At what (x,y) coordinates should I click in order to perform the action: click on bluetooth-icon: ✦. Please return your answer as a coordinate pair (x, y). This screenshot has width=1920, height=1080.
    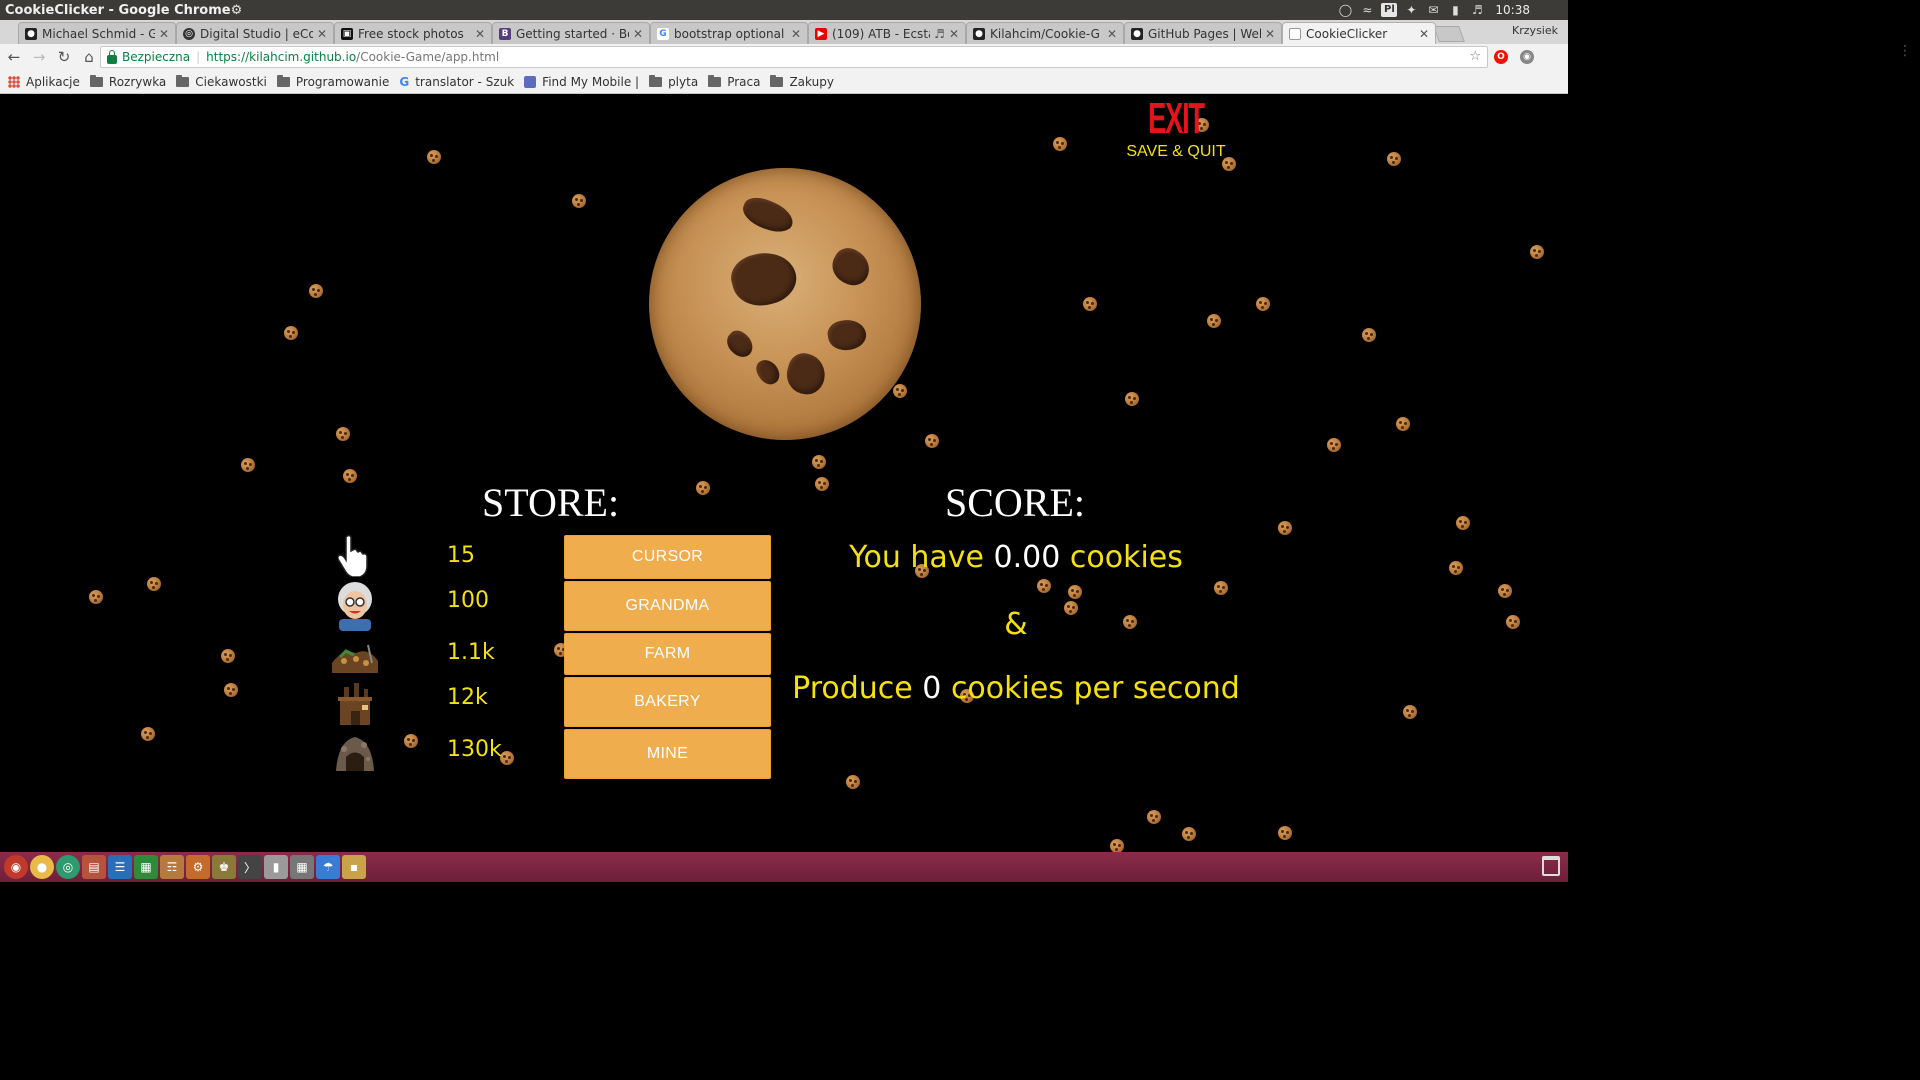
    Looking at the image, I should click on (1411, 10).